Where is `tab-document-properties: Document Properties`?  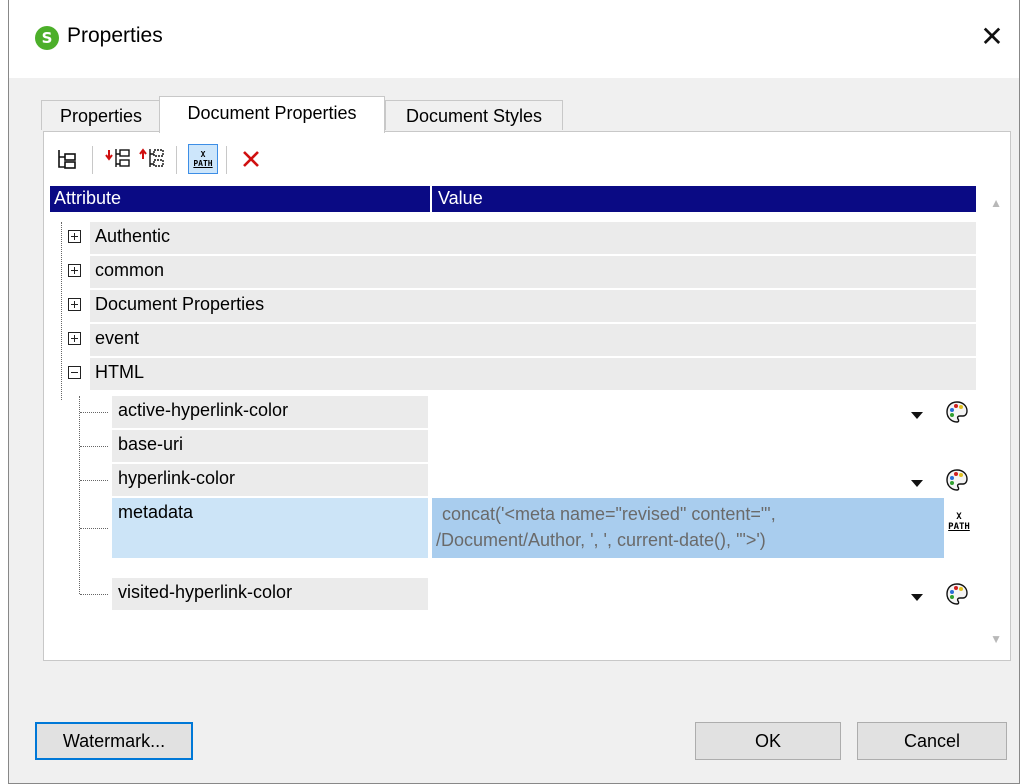 tab-document-properties: Document Properties is located at coordinates (272, 114).